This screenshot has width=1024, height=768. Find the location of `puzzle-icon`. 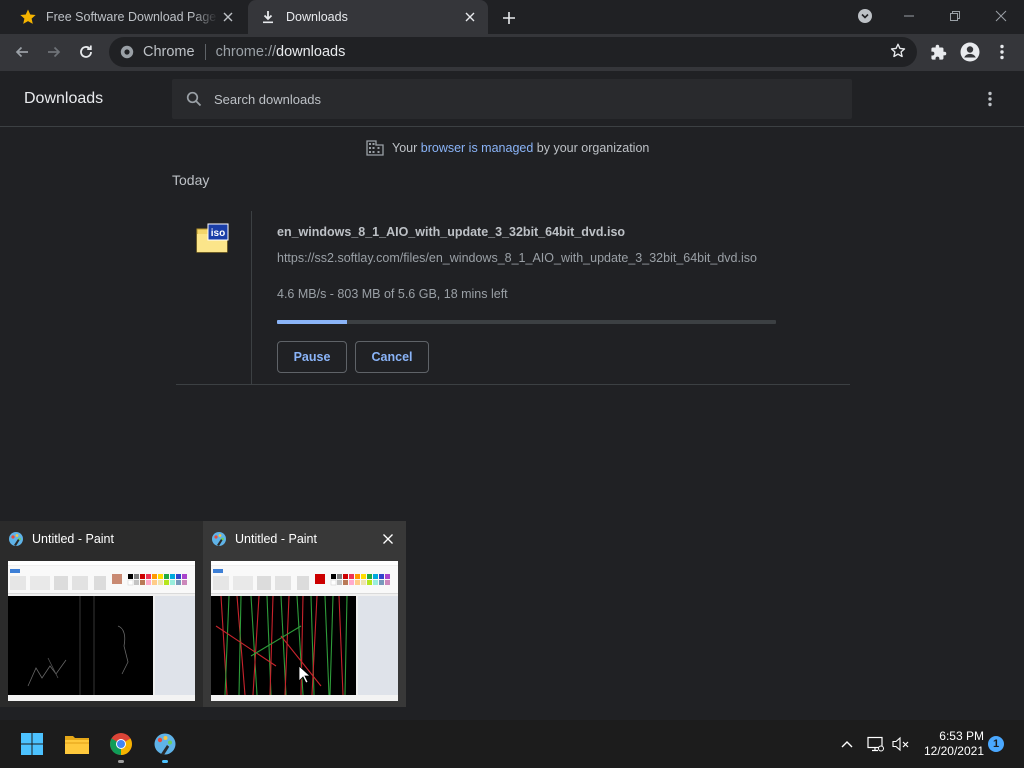

puzzle-icon is located at coordinates (938, 52).